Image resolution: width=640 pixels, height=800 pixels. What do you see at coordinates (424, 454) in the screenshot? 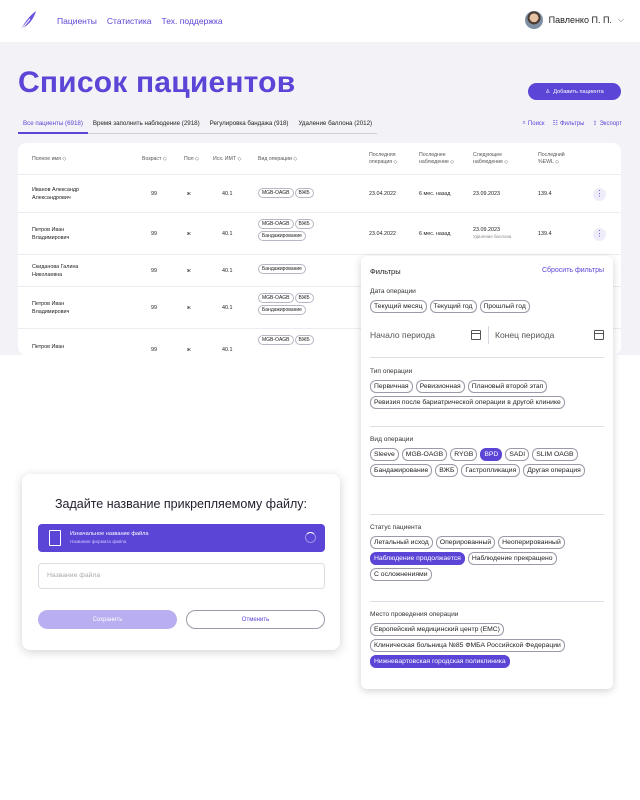
I see `filter-chip: MGB-OAGB` at bounding box center [424, 454].